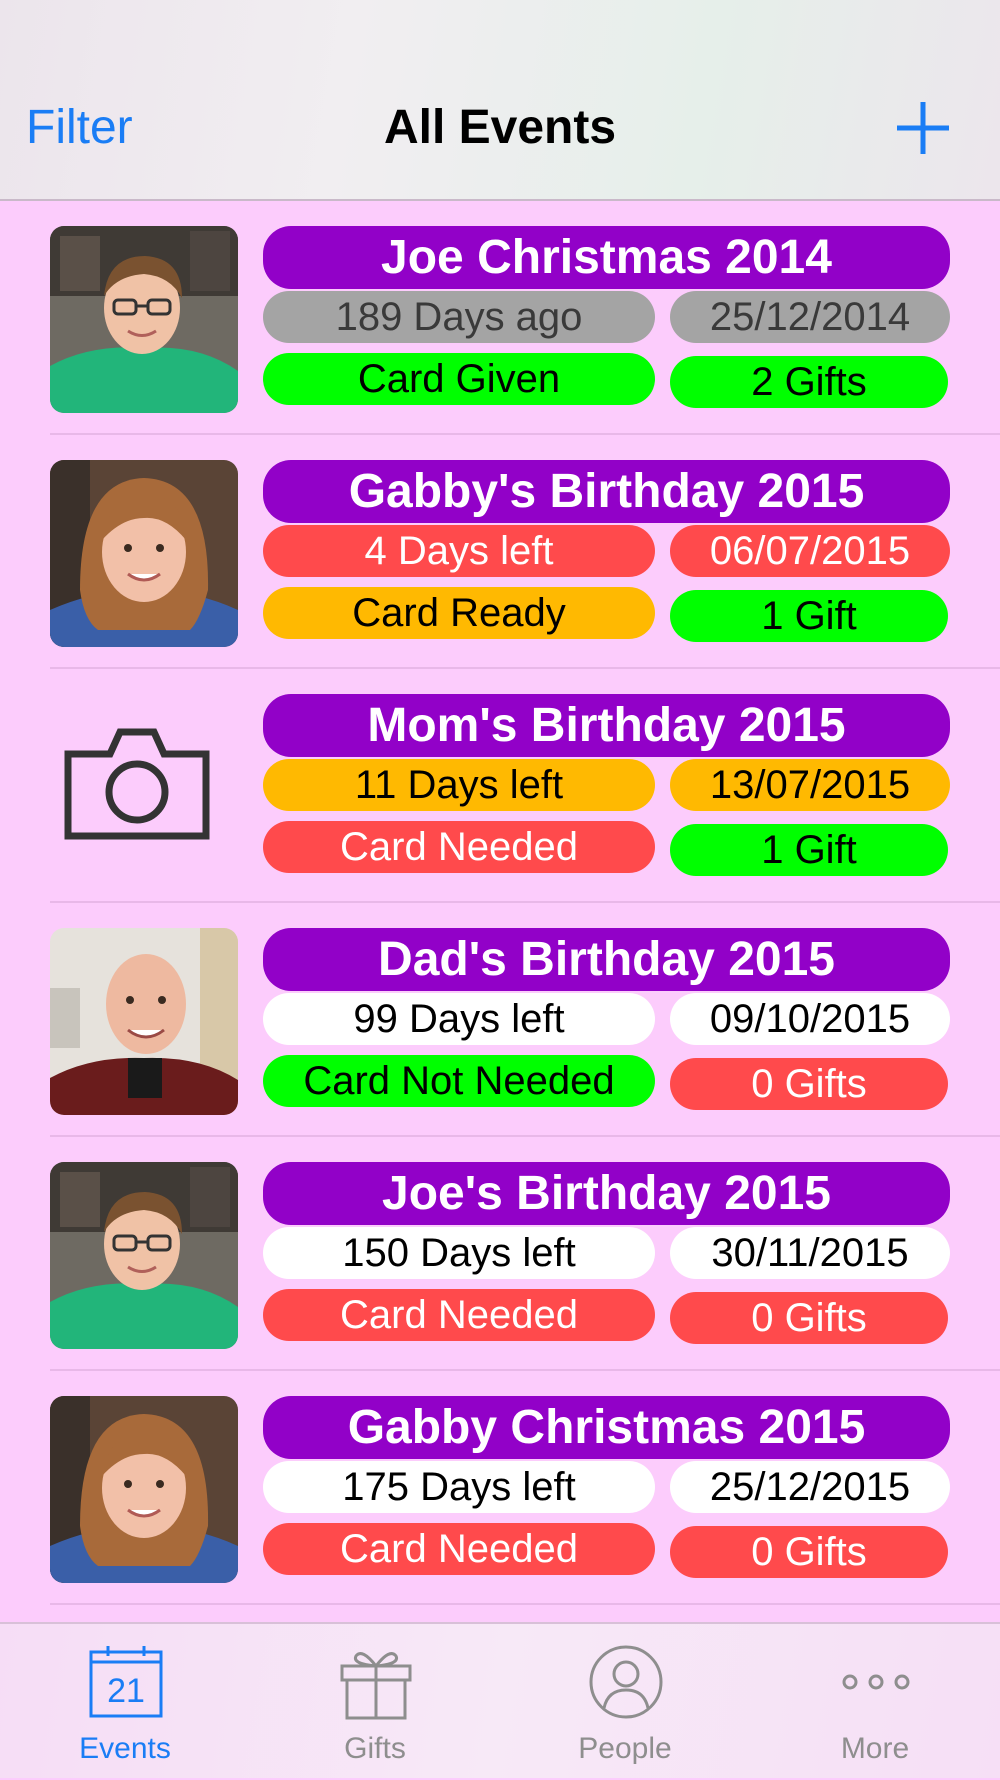 The image size is (1000, 1780). What do you see at coordinates (810, 551) in the screenshot?
I see `event-date-badge: 06/07/2015` at bounding box center [810, 551].